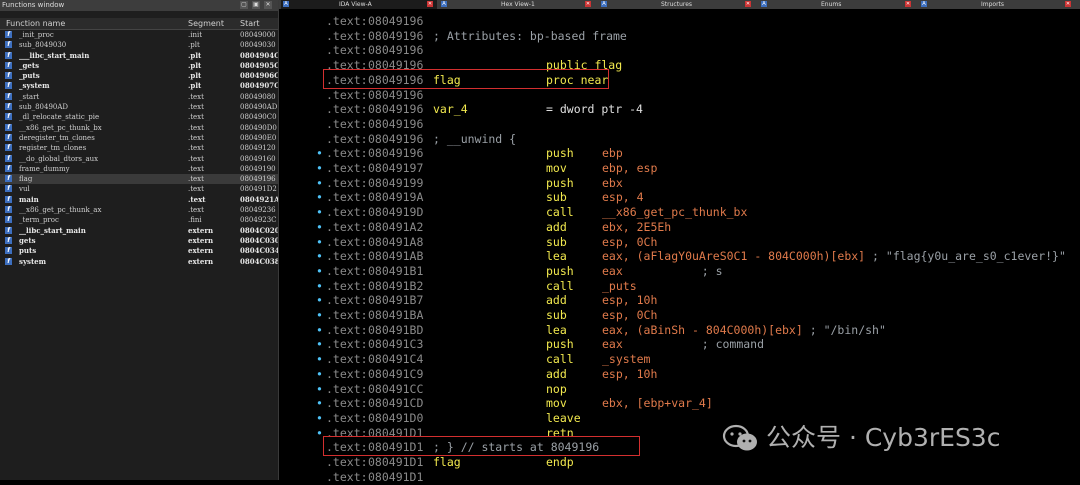 This screenshot has height=485, width=1080. I want to click on function-name: ___libc_start_main, so click(54, 55).